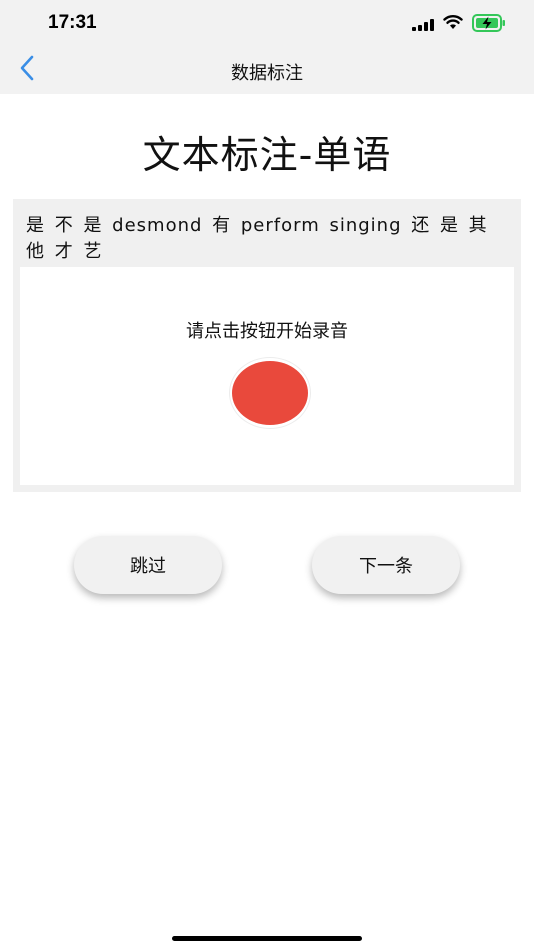  Describe the element at coordinates (148, 565) in the screenshot. I see `skip-button: 跳过` at that location.